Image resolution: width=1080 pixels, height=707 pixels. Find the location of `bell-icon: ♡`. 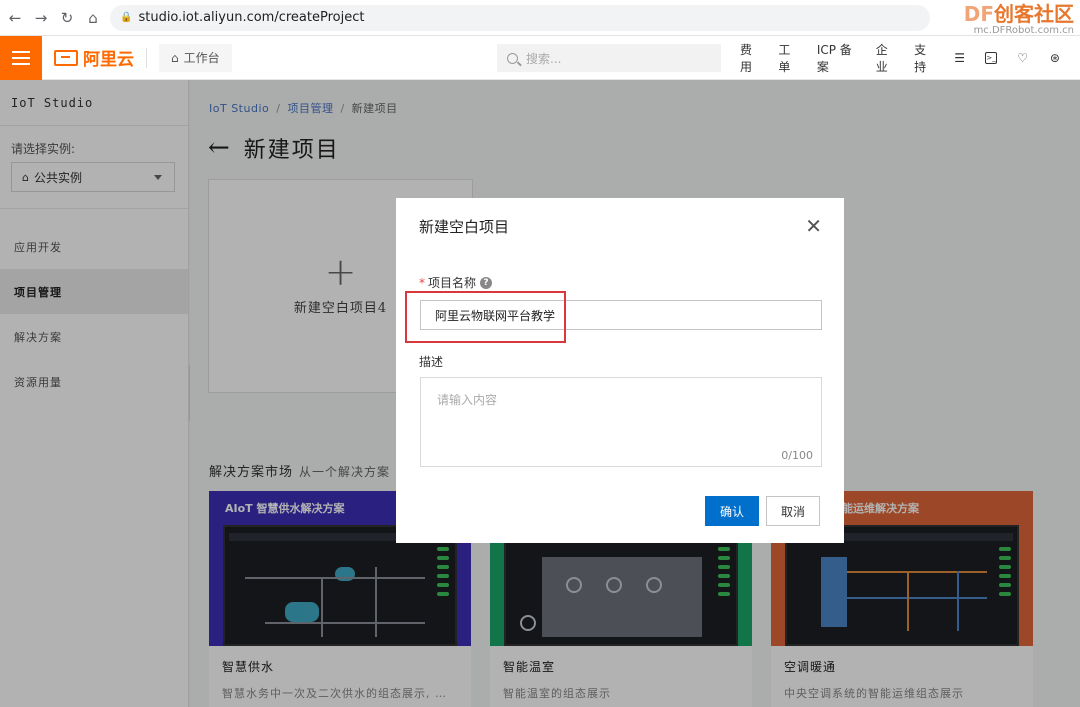

bell-icon: ♡ is located at coordinates (1022, 58).